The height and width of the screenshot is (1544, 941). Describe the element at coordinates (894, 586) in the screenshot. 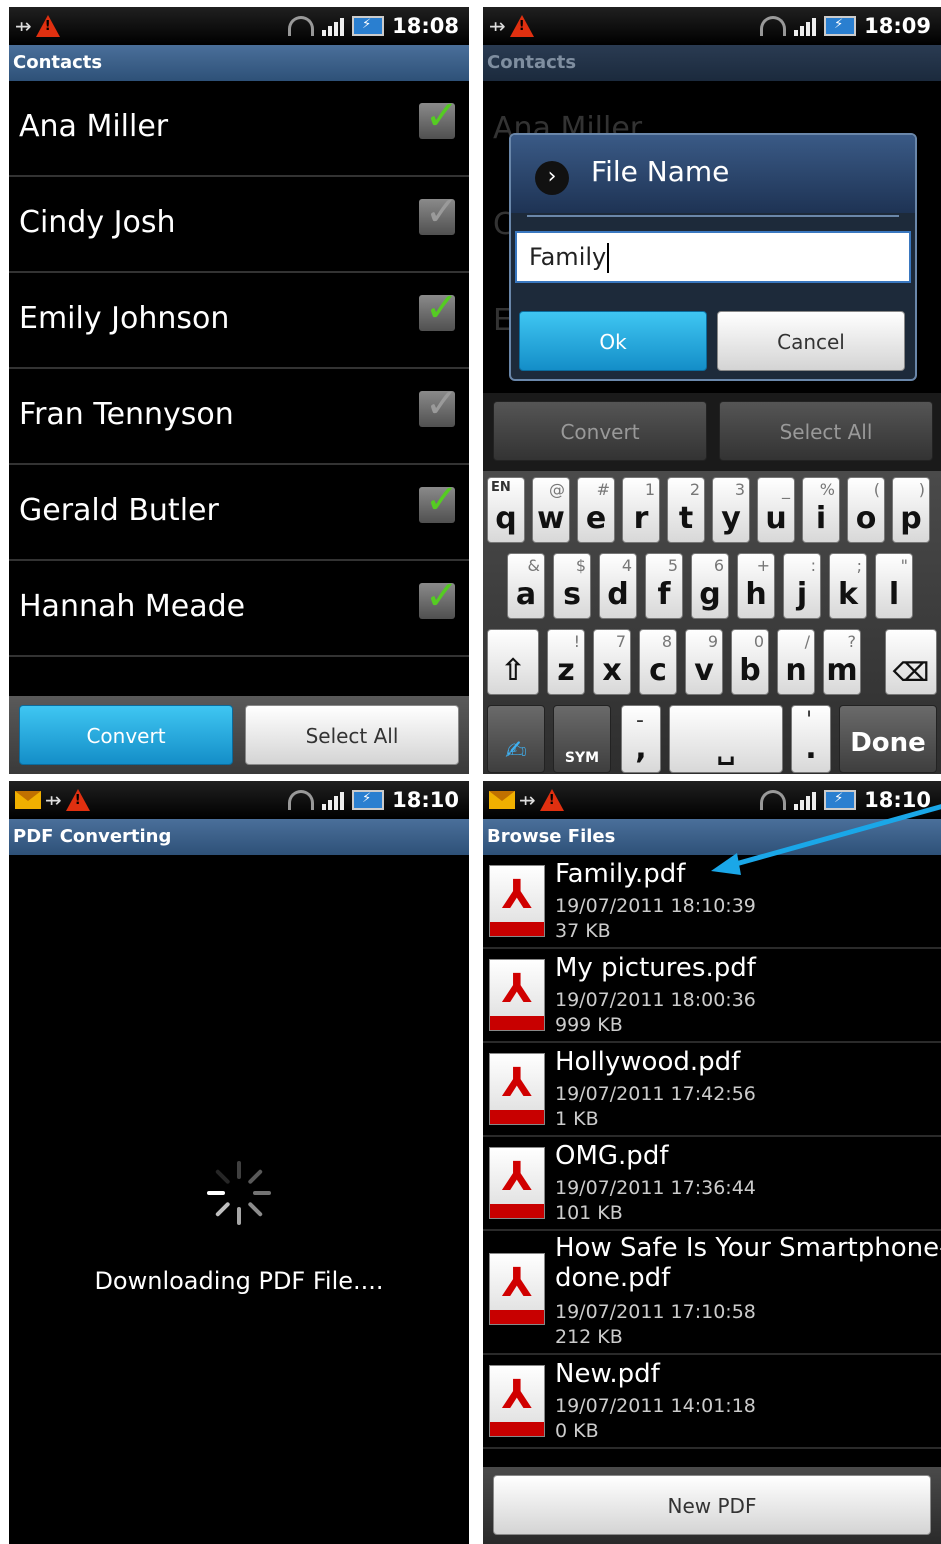

I see `key-l: " l` at that location.